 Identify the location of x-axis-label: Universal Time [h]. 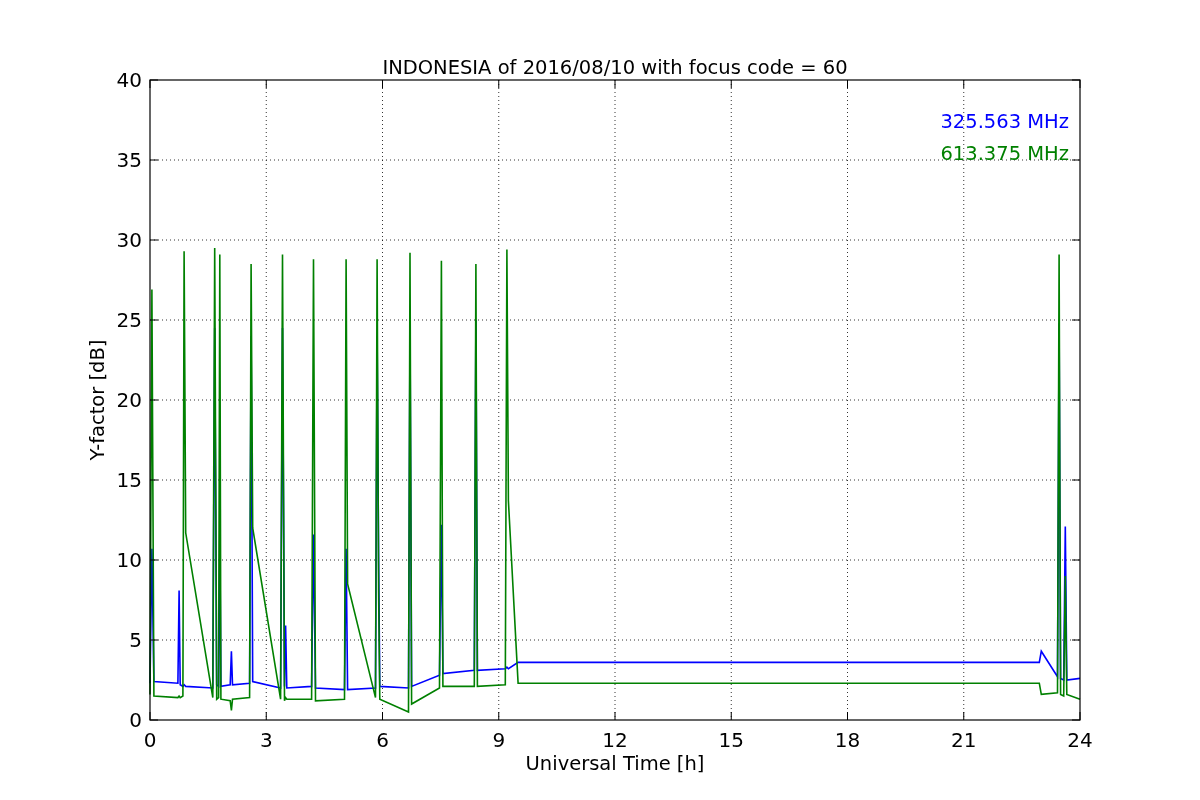
(615, 763).